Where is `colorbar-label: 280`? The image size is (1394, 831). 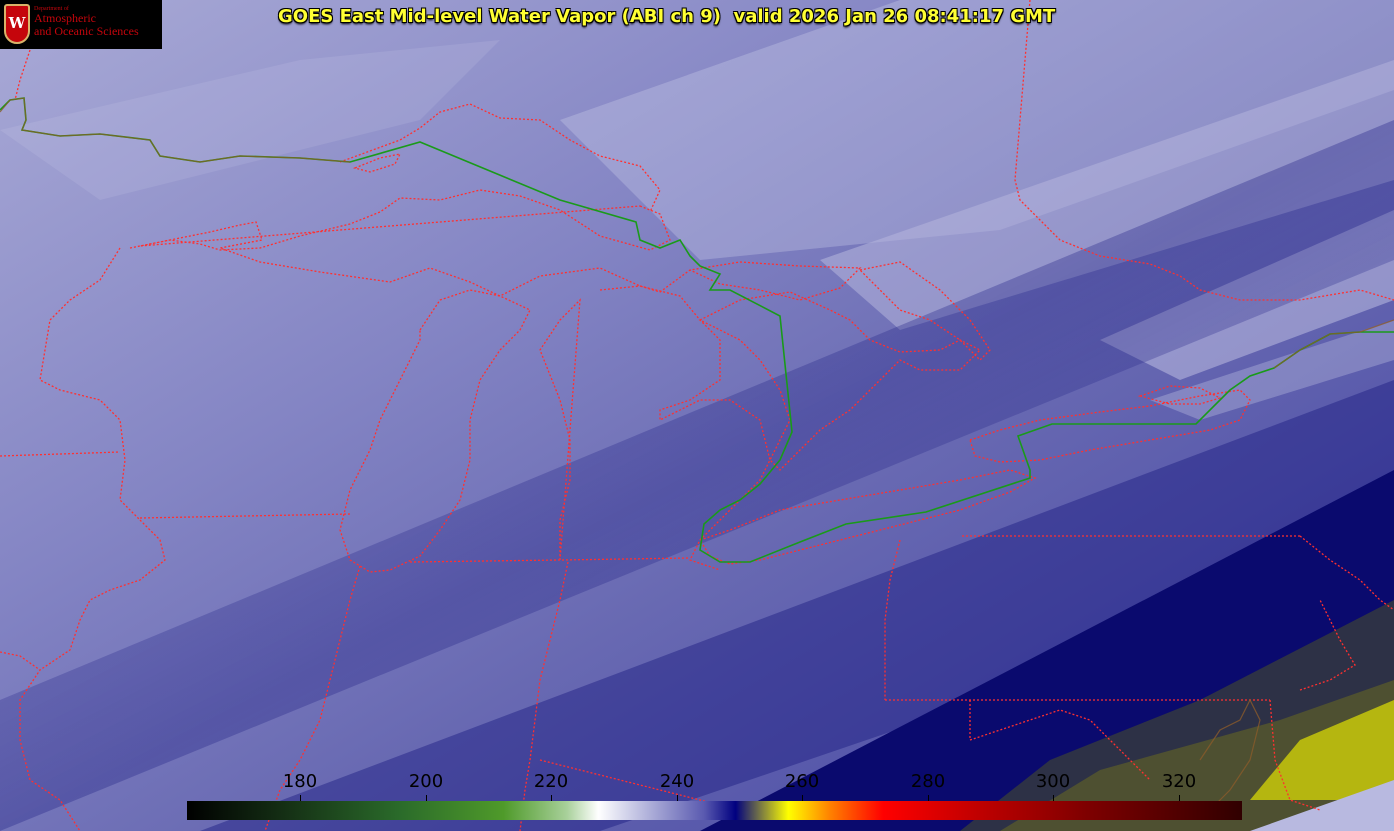
colorbar-label: 280 is located at coordinates (928, 781).